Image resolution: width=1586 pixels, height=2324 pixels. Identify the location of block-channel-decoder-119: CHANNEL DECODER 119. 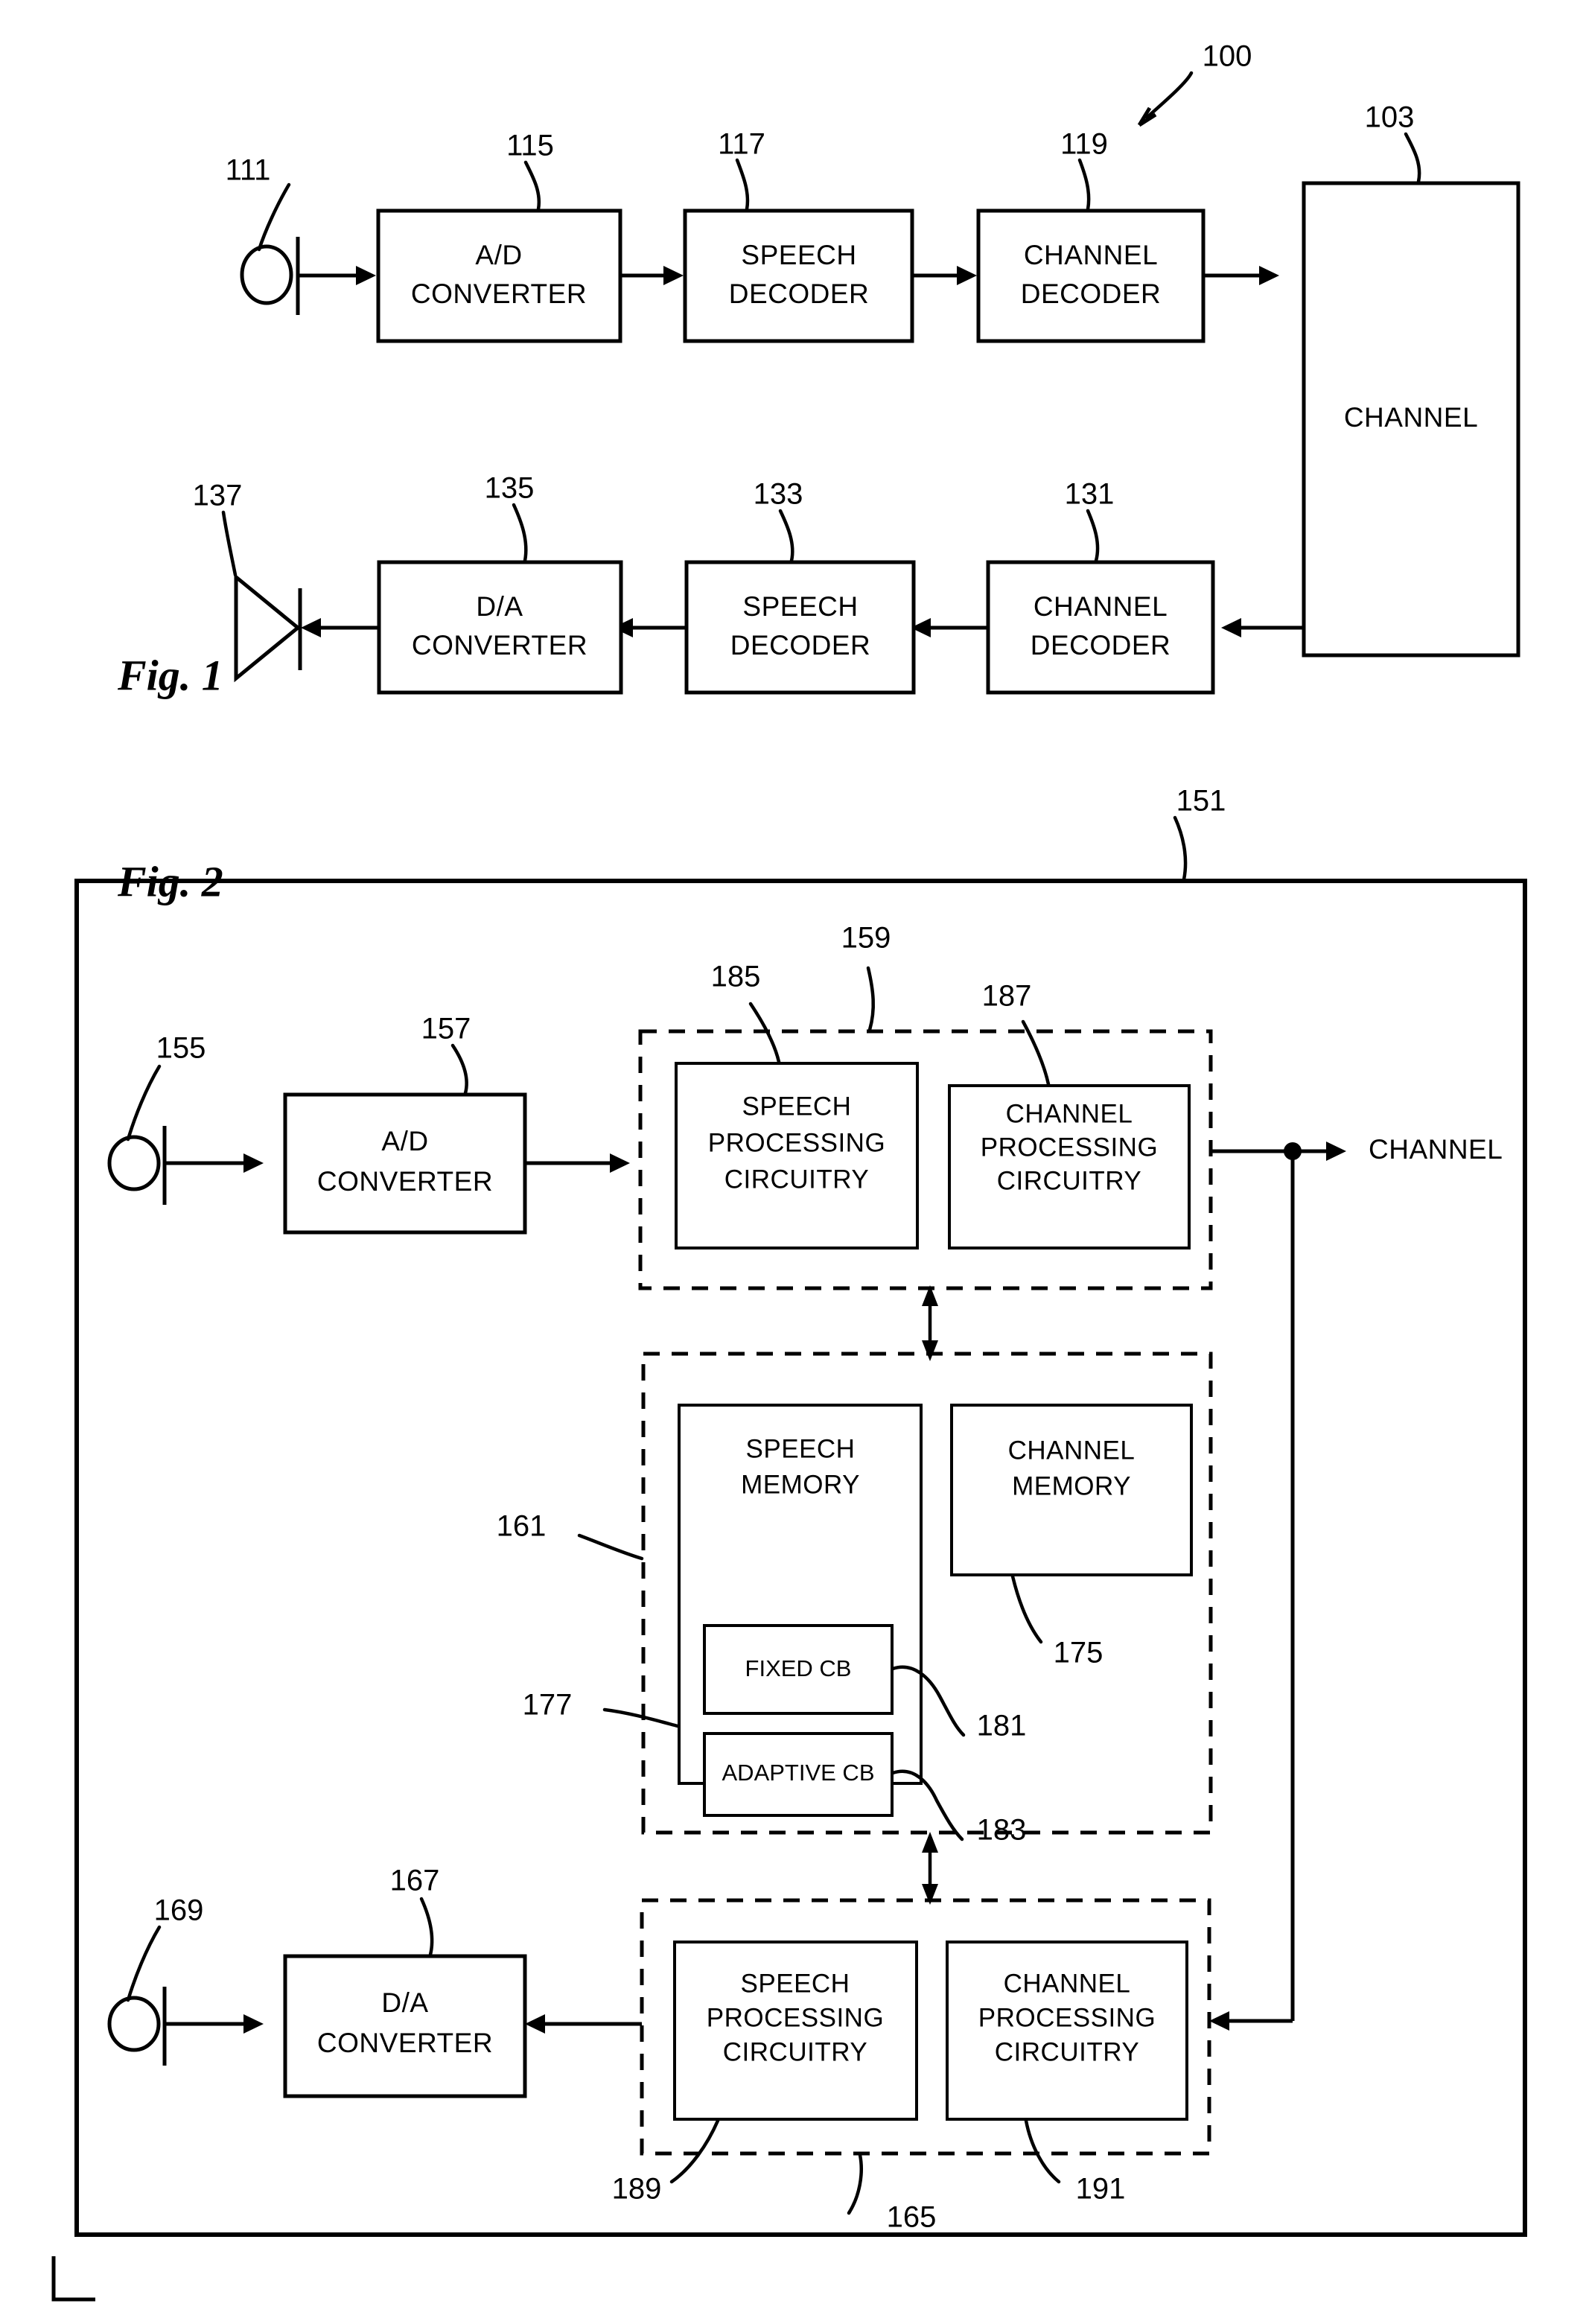
(1091, 235).